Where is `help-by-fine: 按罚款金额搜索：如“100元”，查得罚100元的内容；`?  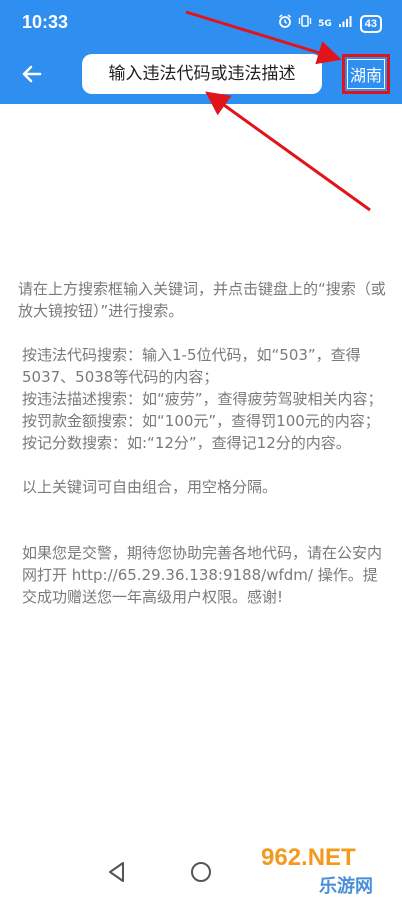
help-by-fine: 按罚款金额搜索：如“100元”，查得罚100元的内容； is located at coordinates (201, 421).